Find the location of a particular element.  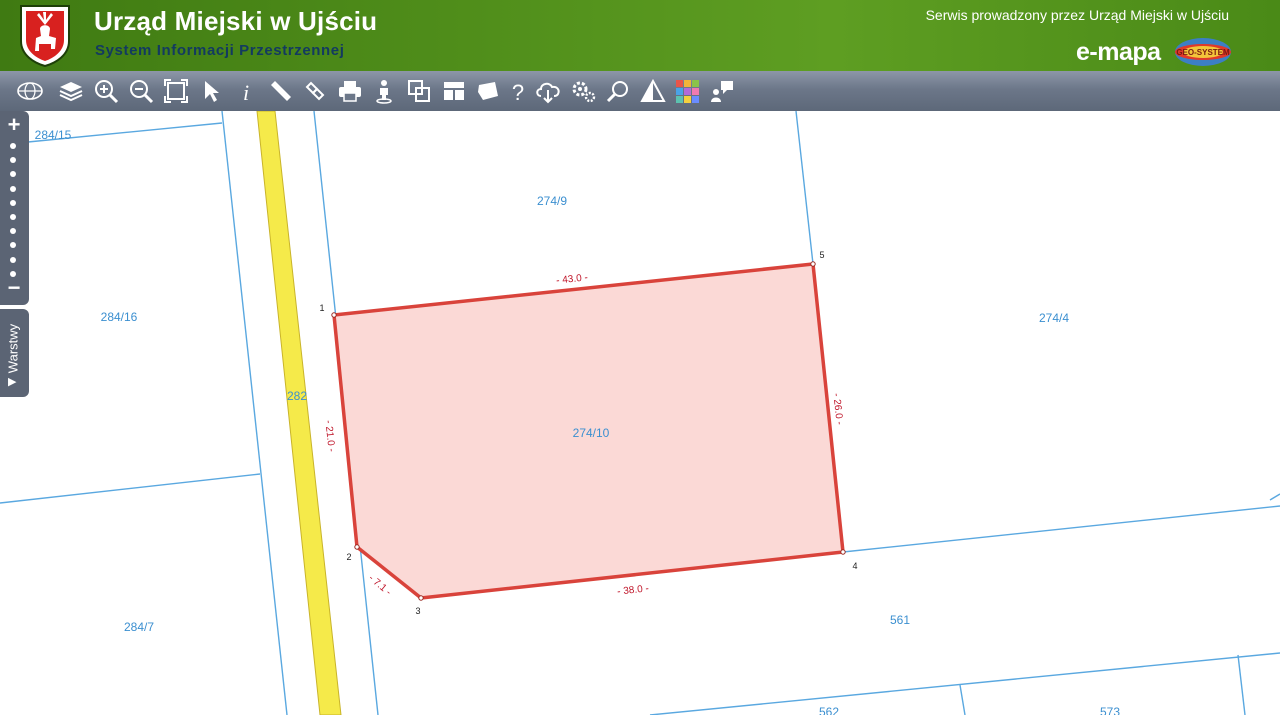

parcel-label: 282 is located at coordinates (297, 396).